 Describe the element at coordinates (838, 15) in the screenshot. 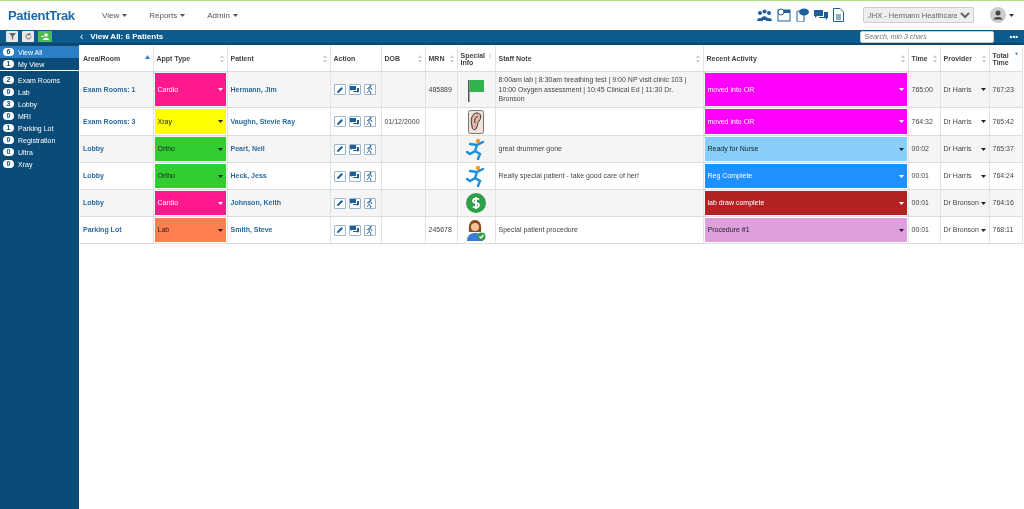

I see `document-icon` at that location.